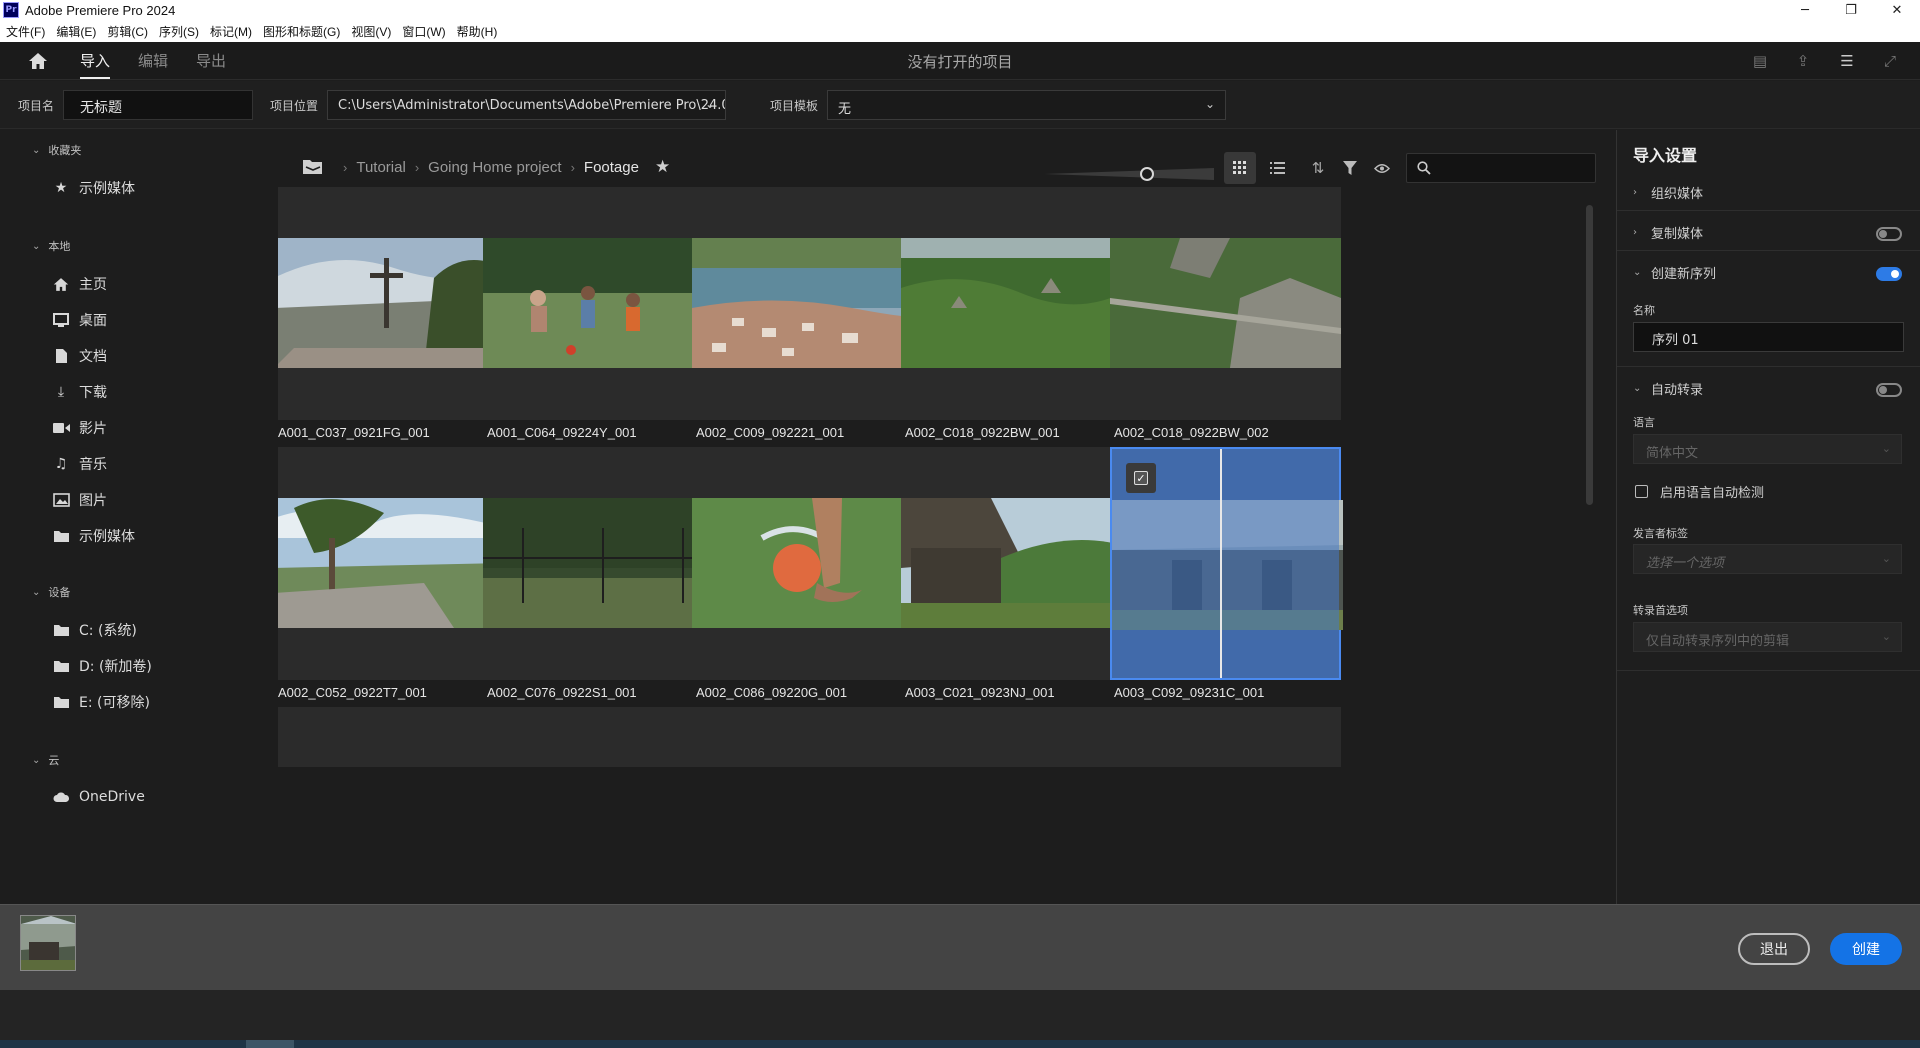 This screenshot has width=1920, height=1048. I want to click on sidebar-item-drive-e: E: (可移除), so click(101, 702).